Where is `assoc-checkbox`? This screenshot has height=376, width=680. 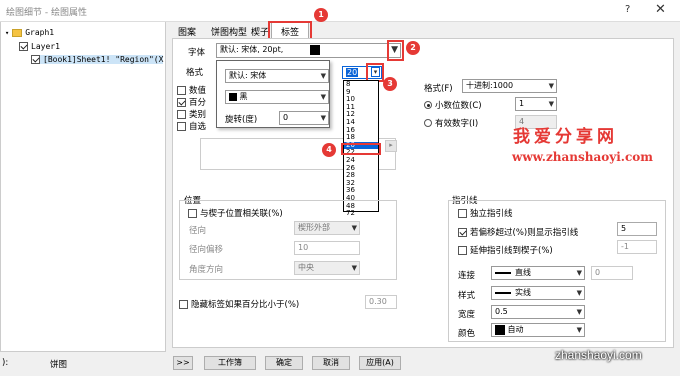 assoc-checkbox is located at coordinates (192, 213).